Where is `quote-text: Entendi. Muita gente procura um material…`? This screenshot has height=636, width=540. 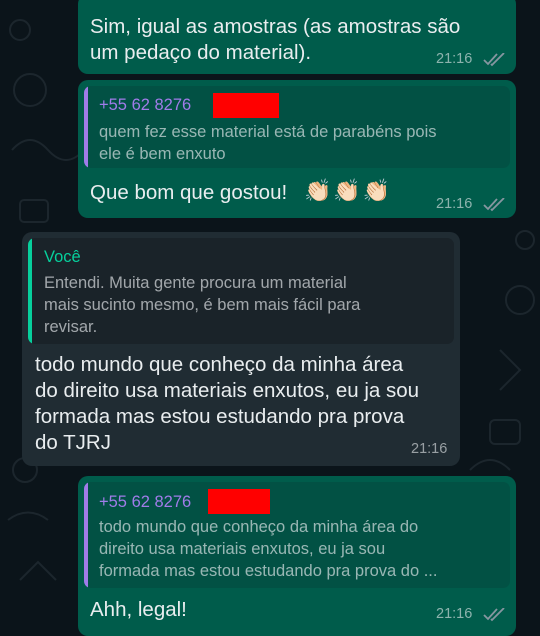
quote-text: Entendi. Muita gente procura um material… is located at coordinates (202, 305).